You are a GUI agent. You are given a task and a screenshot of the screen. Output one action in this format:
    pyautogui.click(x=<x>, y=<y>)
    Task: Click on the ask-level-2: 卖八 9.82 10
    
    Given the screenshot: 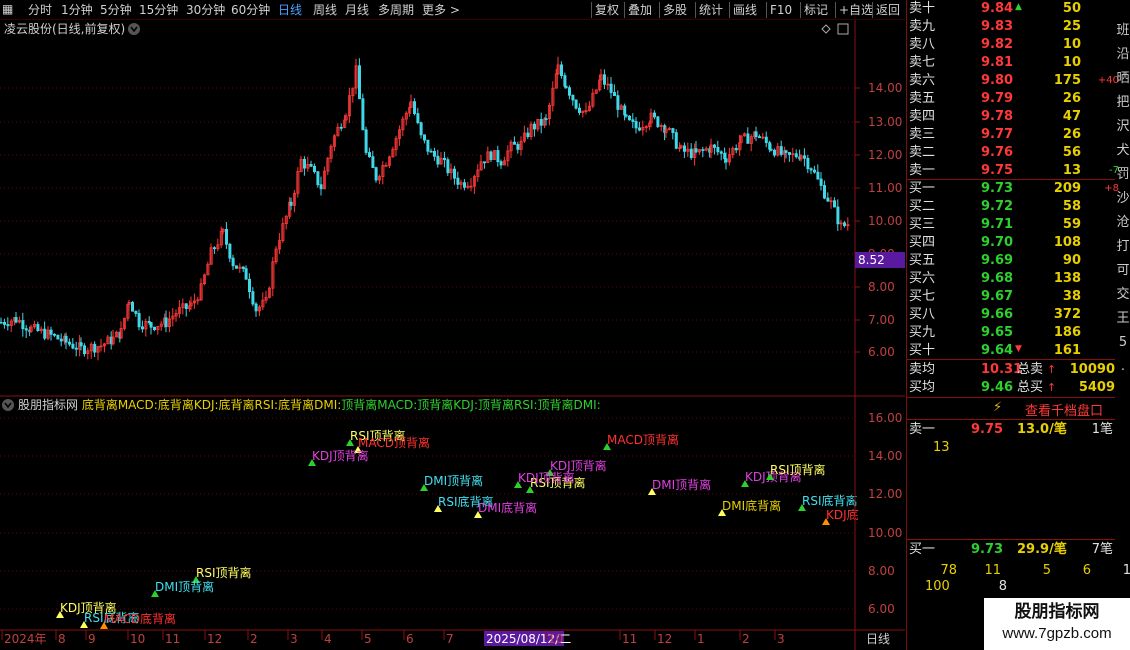 What is the action you would take?
    pyautogui.click(x=1018, y=45)
    